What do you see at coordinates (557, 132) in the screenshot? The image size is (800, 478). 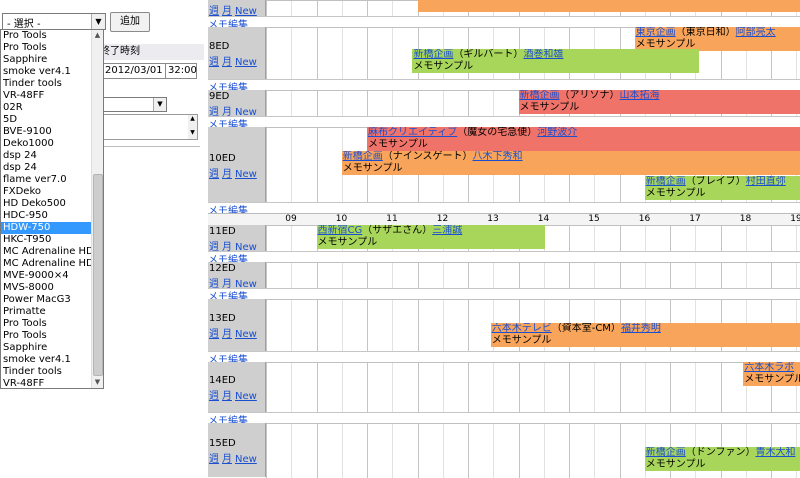 I see `booking-person-link: 河野波介` at bounding box center [557, 132].